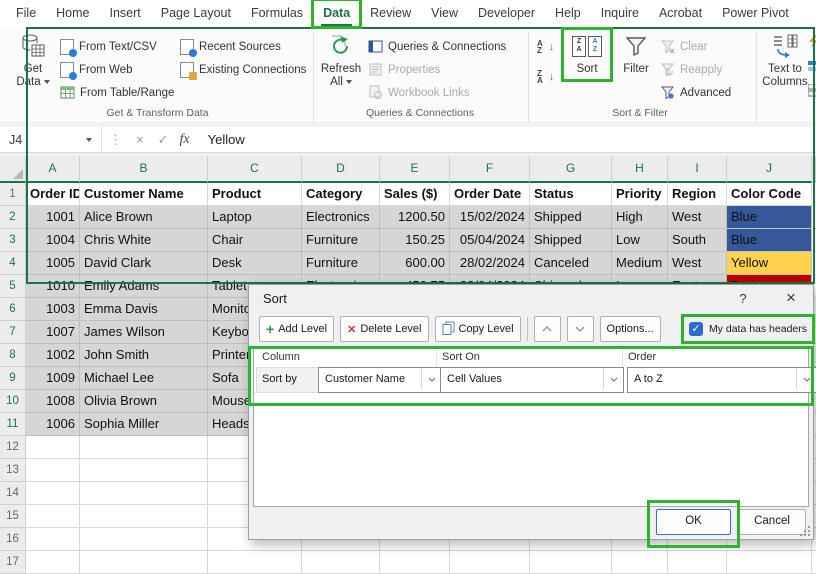 This screenshot has width=816, height=574. I want to click on cell-F1: Order Date, so click(490, 194).